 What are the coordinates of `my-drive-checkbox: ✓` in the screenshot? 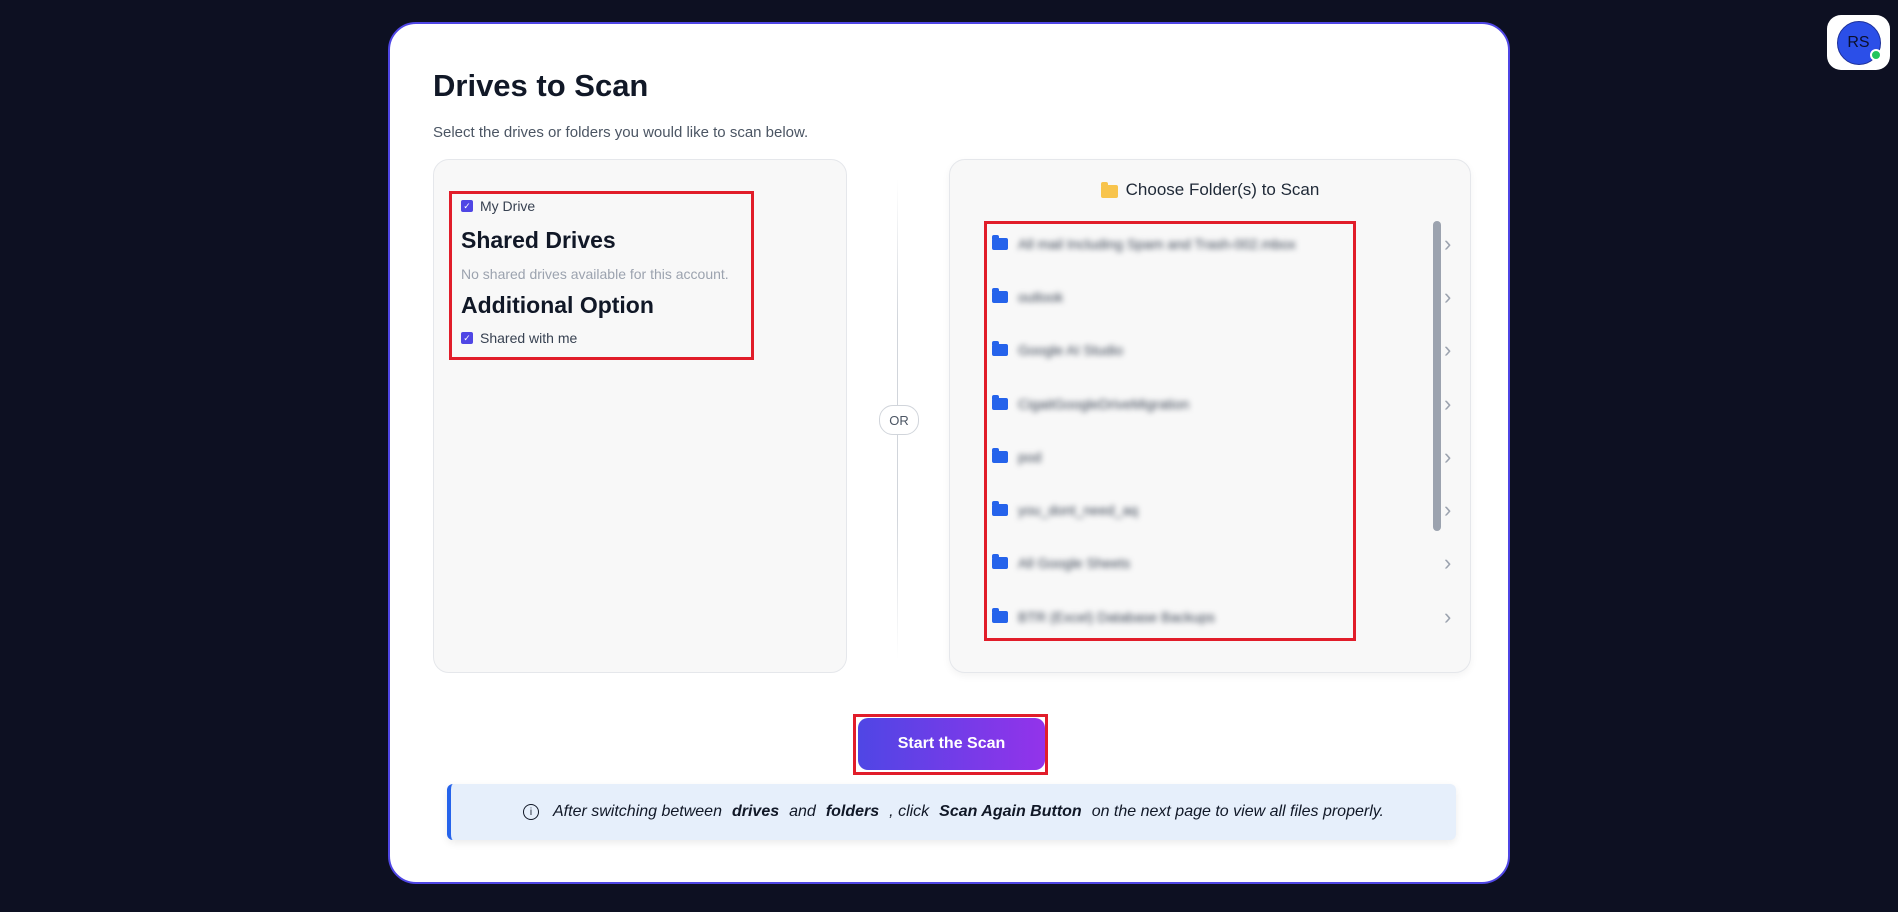 It's located at (467, 206).